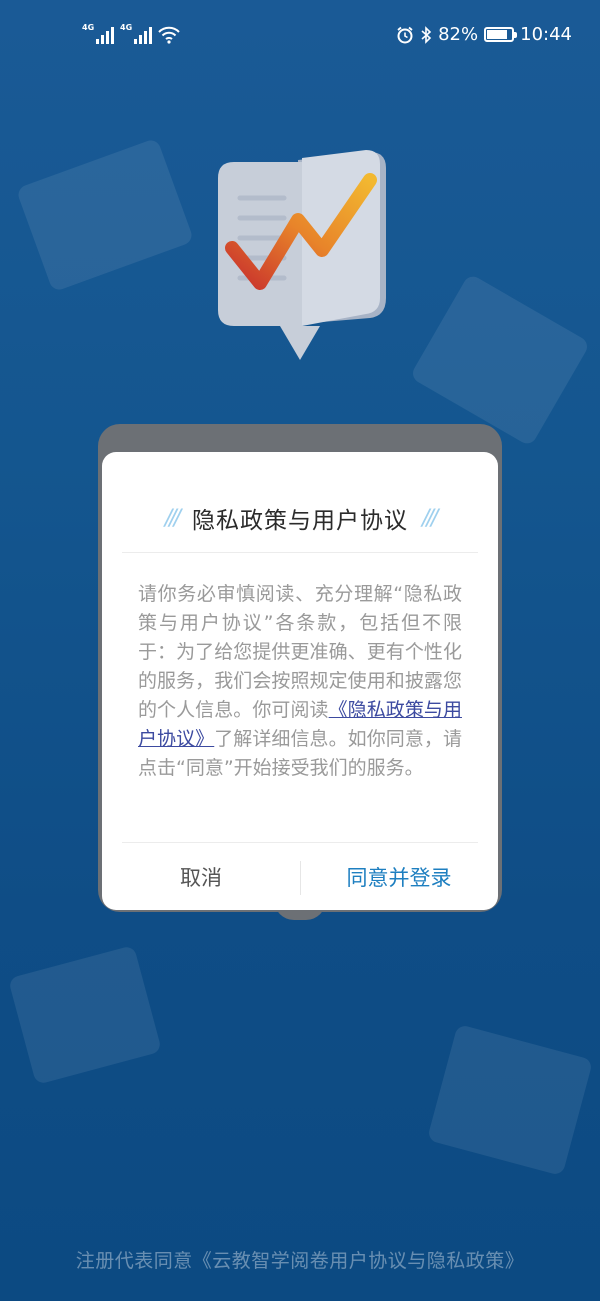  Describe the element at coordinates (546, 34) in the screenshot. I see `clock: 10:44` at that location.